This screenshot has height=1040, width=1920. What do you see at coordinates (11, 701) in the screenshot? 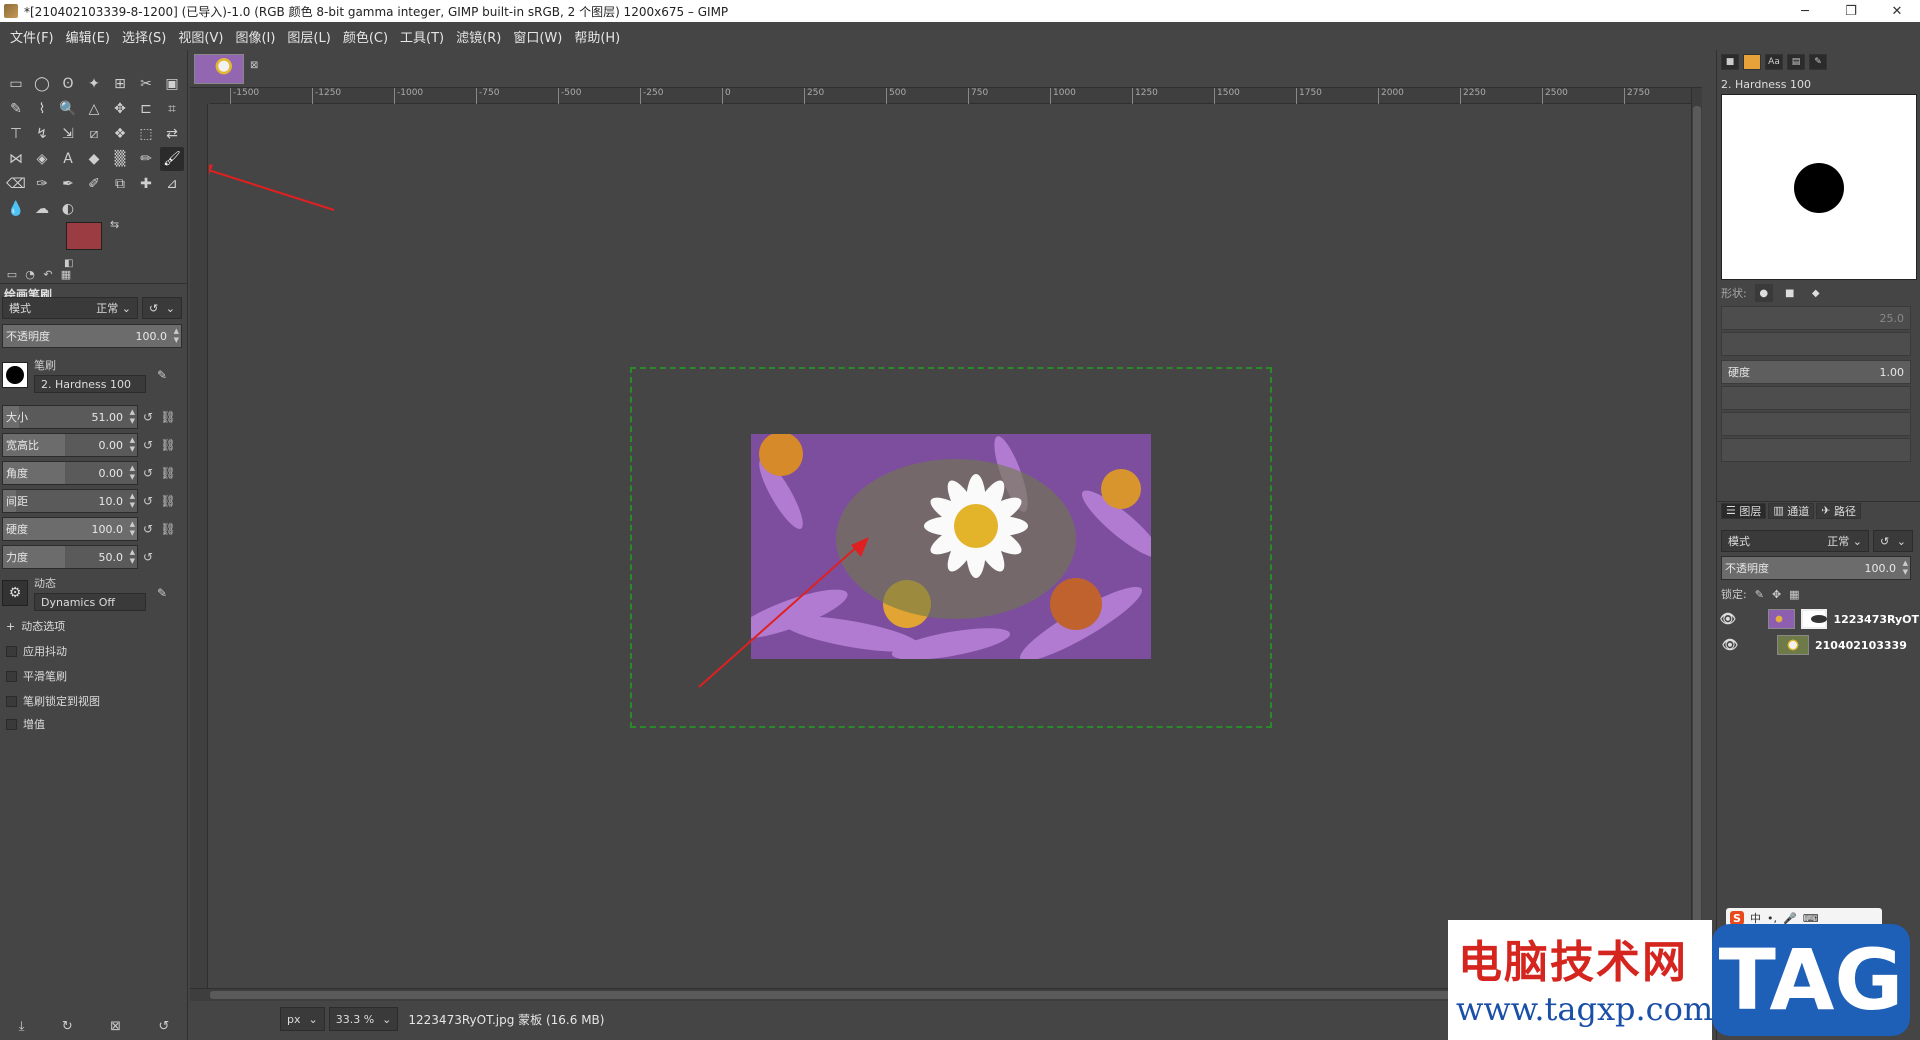
I see `lock-brush-checkbox` at bounding box center [11, 701].